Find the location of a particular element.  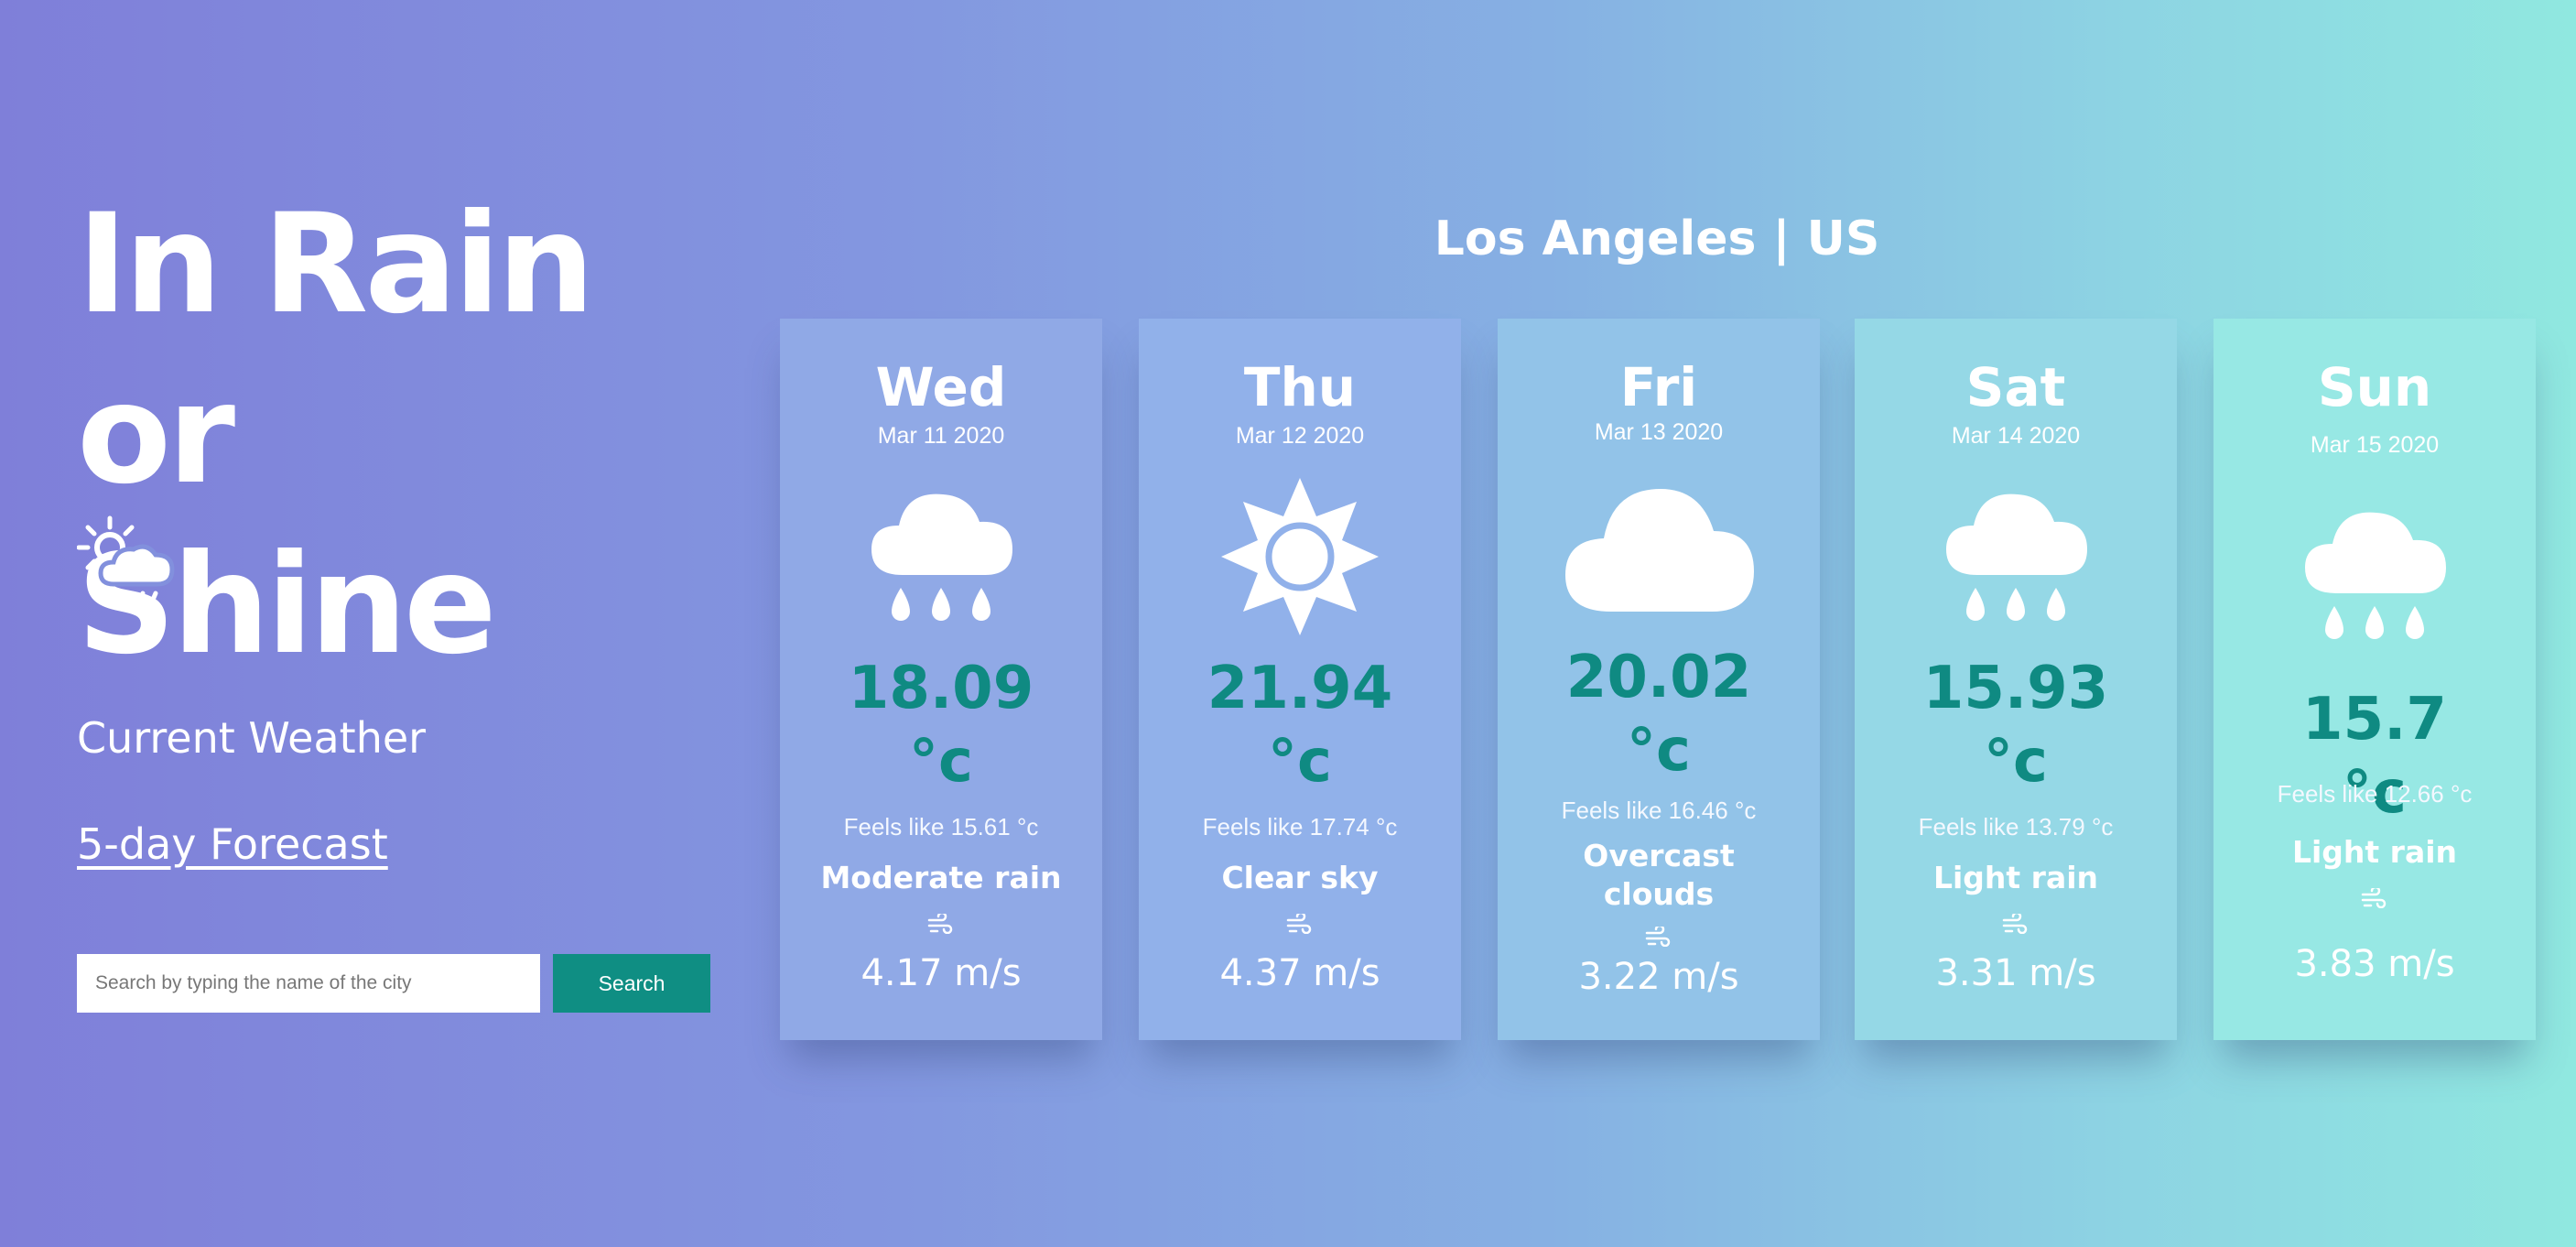

forecast-day: Fri is located at coordinates (1659, 387).